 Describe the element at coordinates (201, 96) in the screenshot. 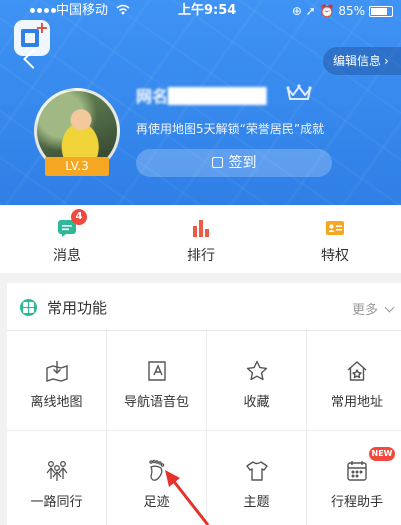

I see `username: 网名████████` at that location.